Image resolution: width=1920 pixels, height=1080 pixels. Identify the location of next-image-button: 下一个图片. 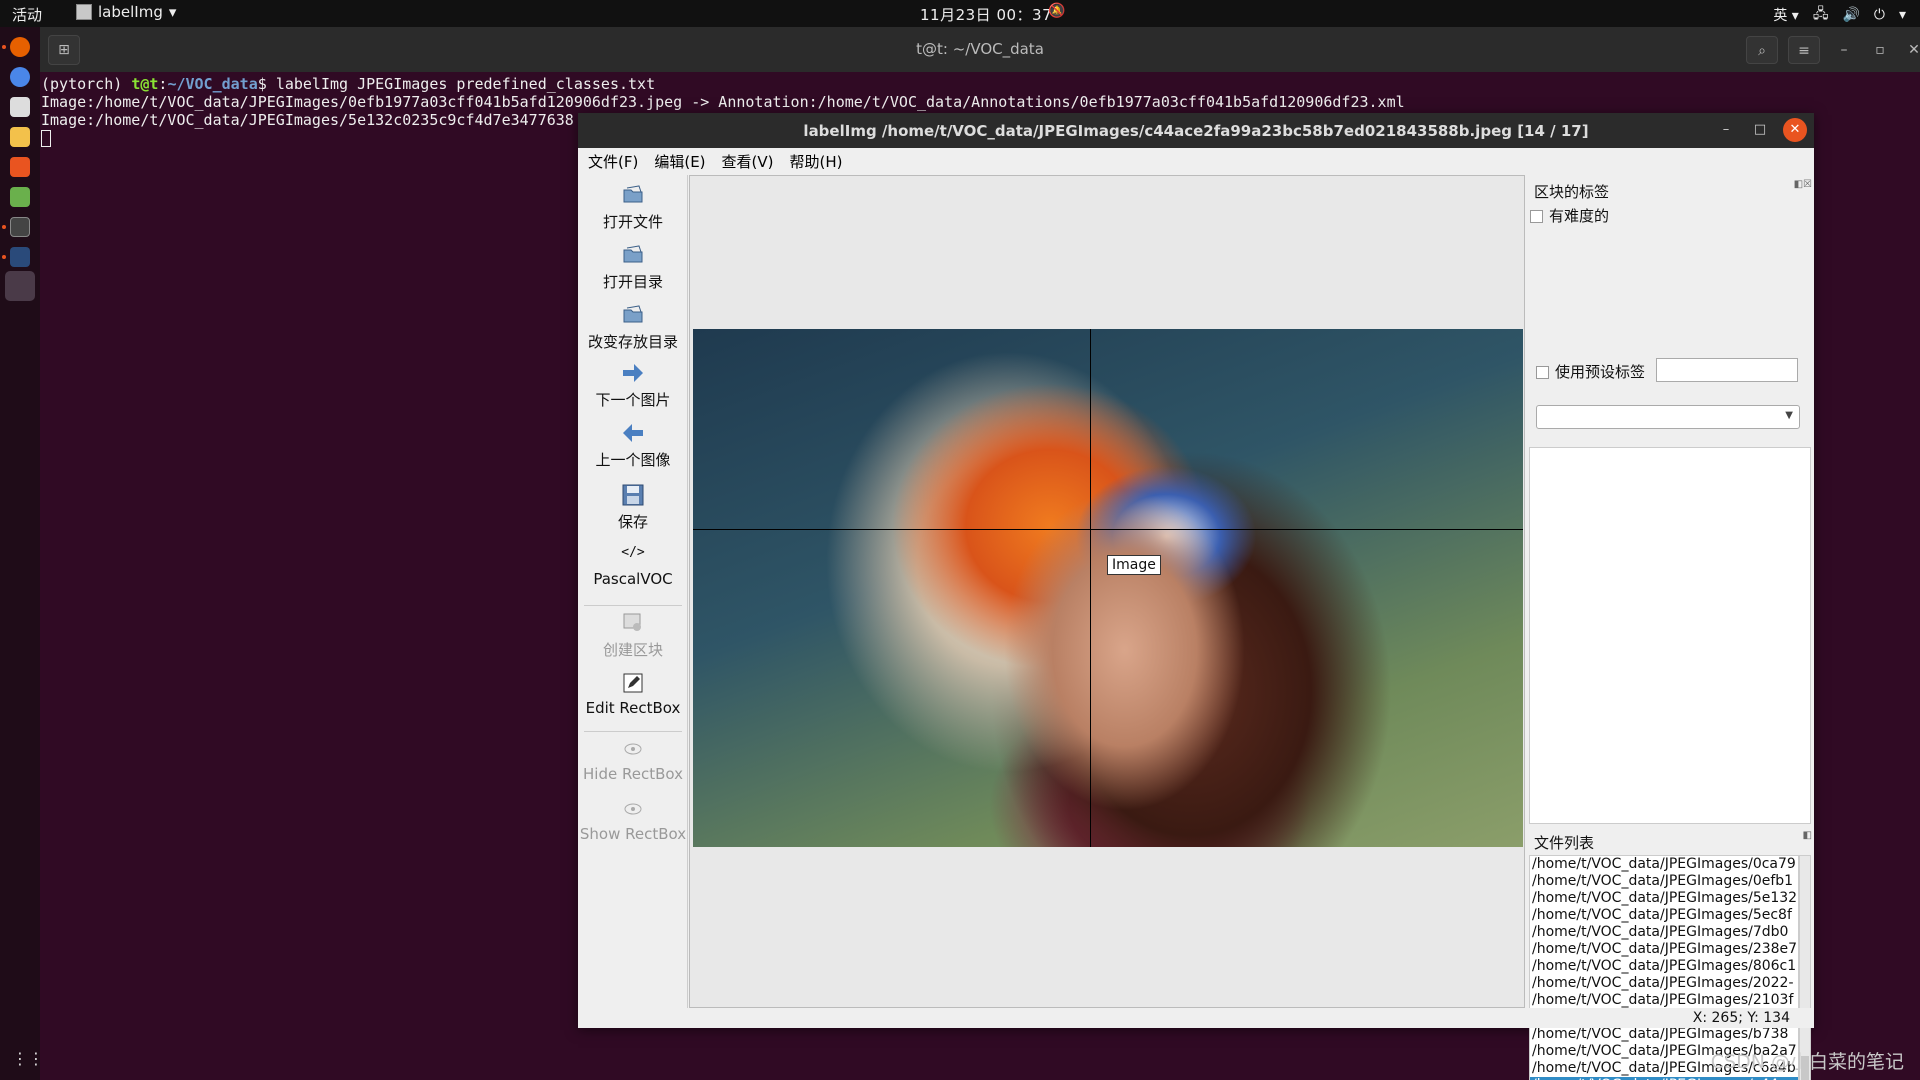
(633, 385).